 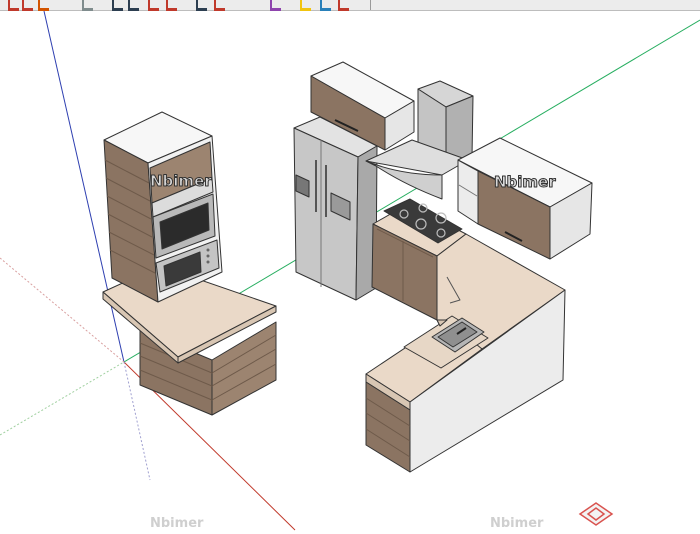 What do you see at coordinates (27, 5) in the screenshot?
I see `eraser-tool-icon` at bounding box center [27, 5].